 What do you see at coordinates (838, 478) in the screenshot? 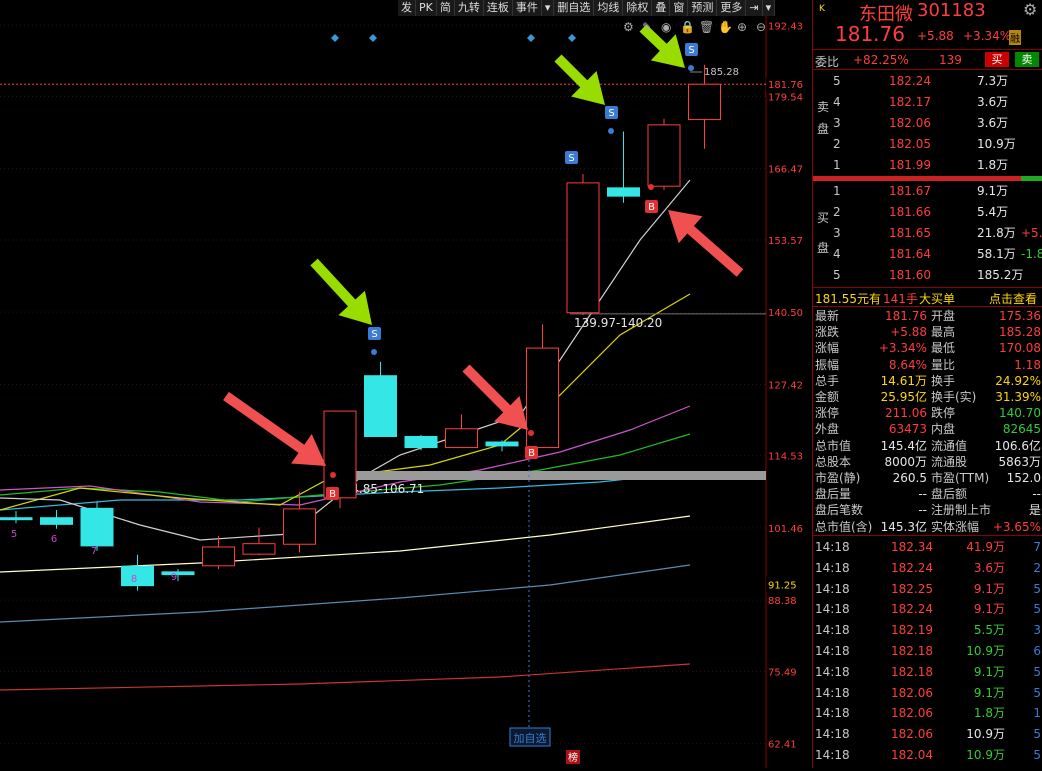
I see `stat-label: 市盈(静)` at bounding box center [838, 478].